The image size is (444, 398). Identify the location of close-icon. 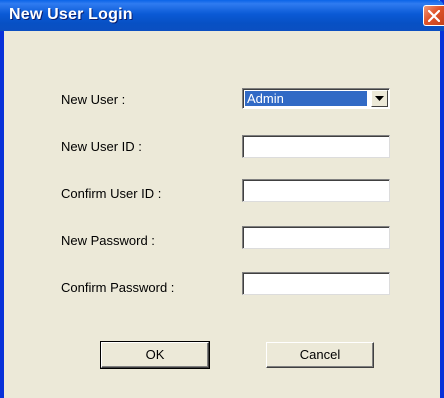
(434, 16).